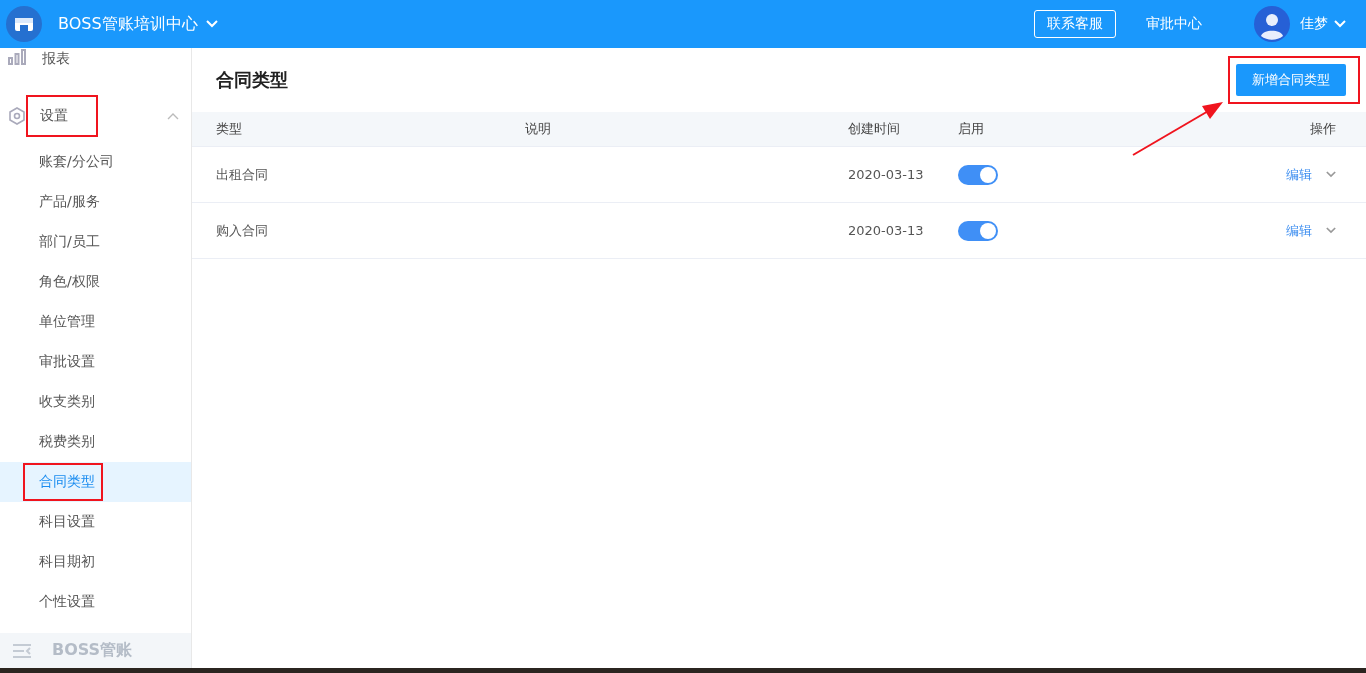 Image resolution: width=1366 pixels, height=673 pixels. What do you see at coordinates (56, 58) in the screenshot?
I see `menu-label: 报表` at bounding box center [56, 58].